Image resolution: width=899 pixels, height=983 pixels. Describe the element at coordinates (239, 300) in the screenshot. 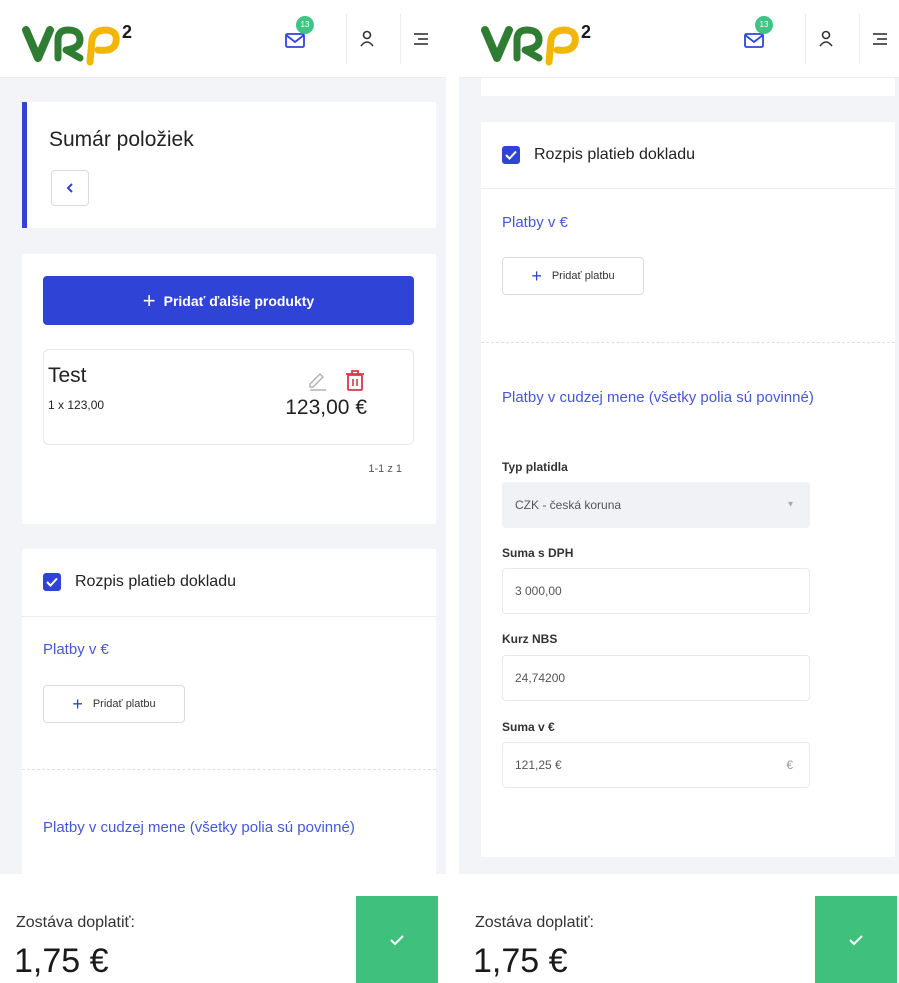

I see `add-products-label: Pridať ďalšie produkty` at that location.